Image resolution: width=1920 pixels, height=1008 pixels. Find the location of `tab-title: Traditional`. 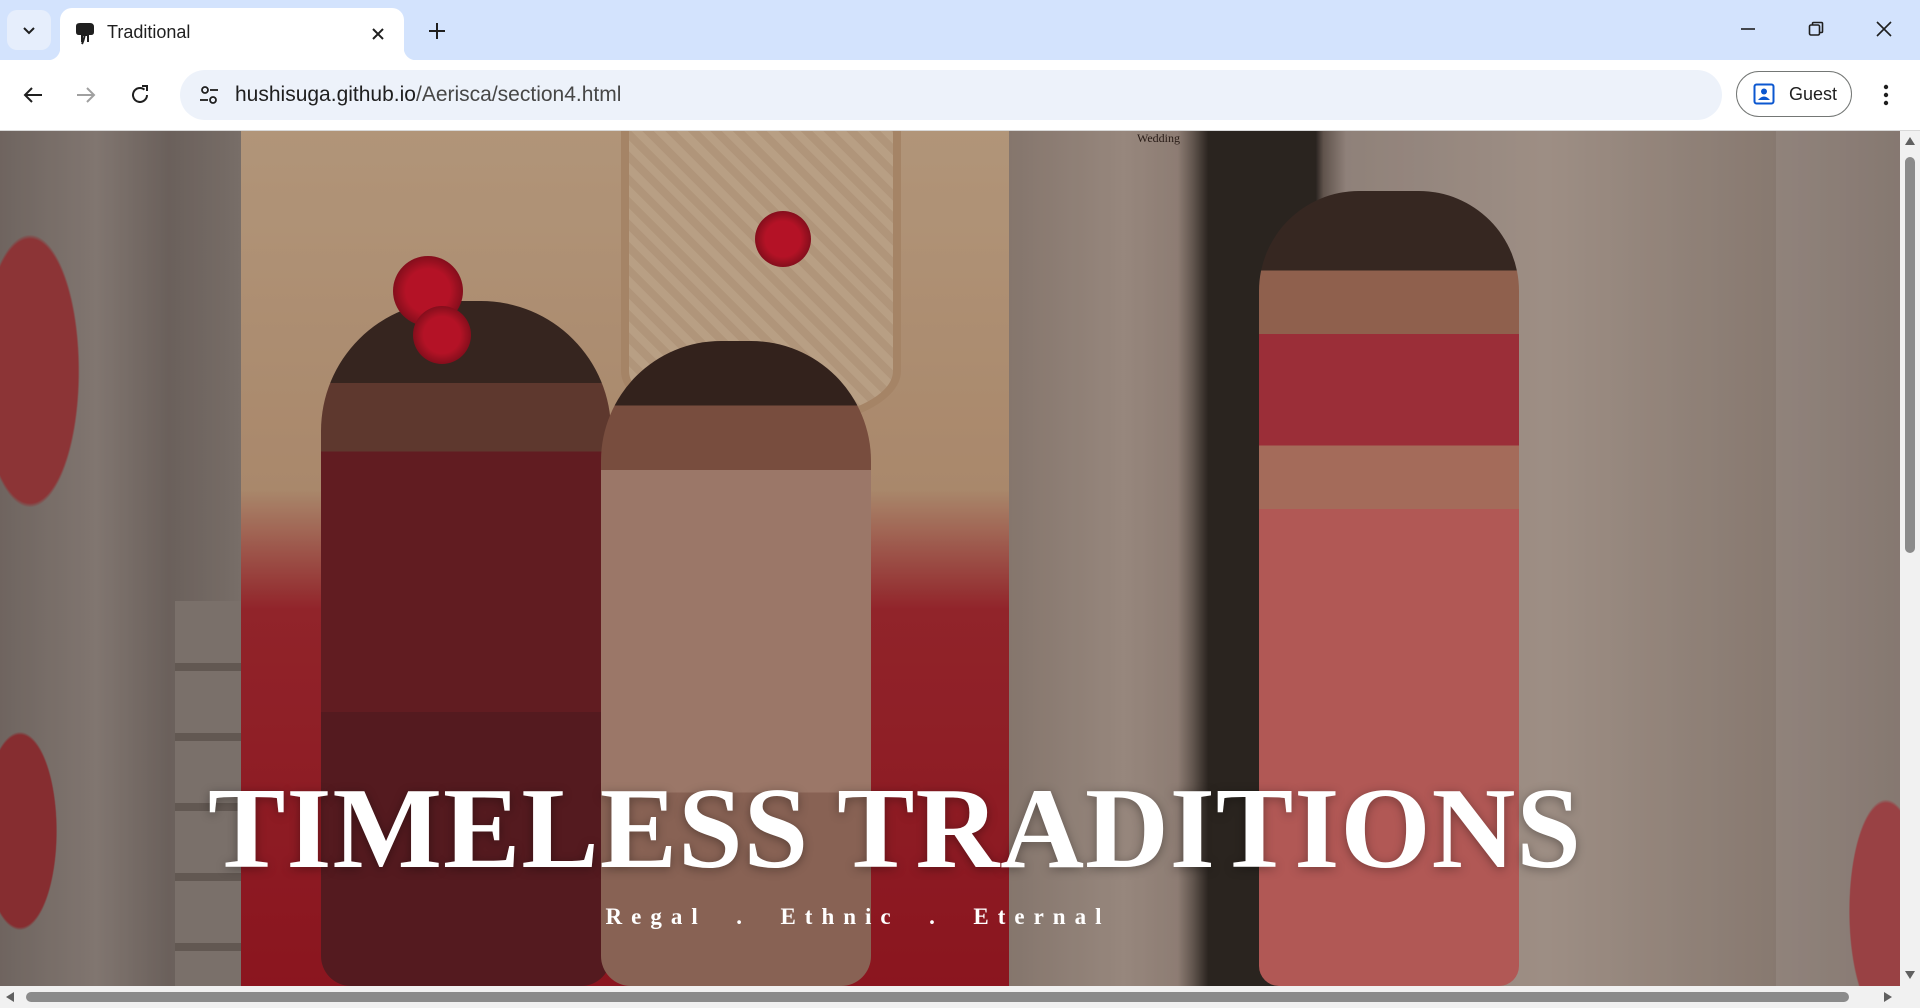

tab-title: Traditional is located at coordinates (149, 32).